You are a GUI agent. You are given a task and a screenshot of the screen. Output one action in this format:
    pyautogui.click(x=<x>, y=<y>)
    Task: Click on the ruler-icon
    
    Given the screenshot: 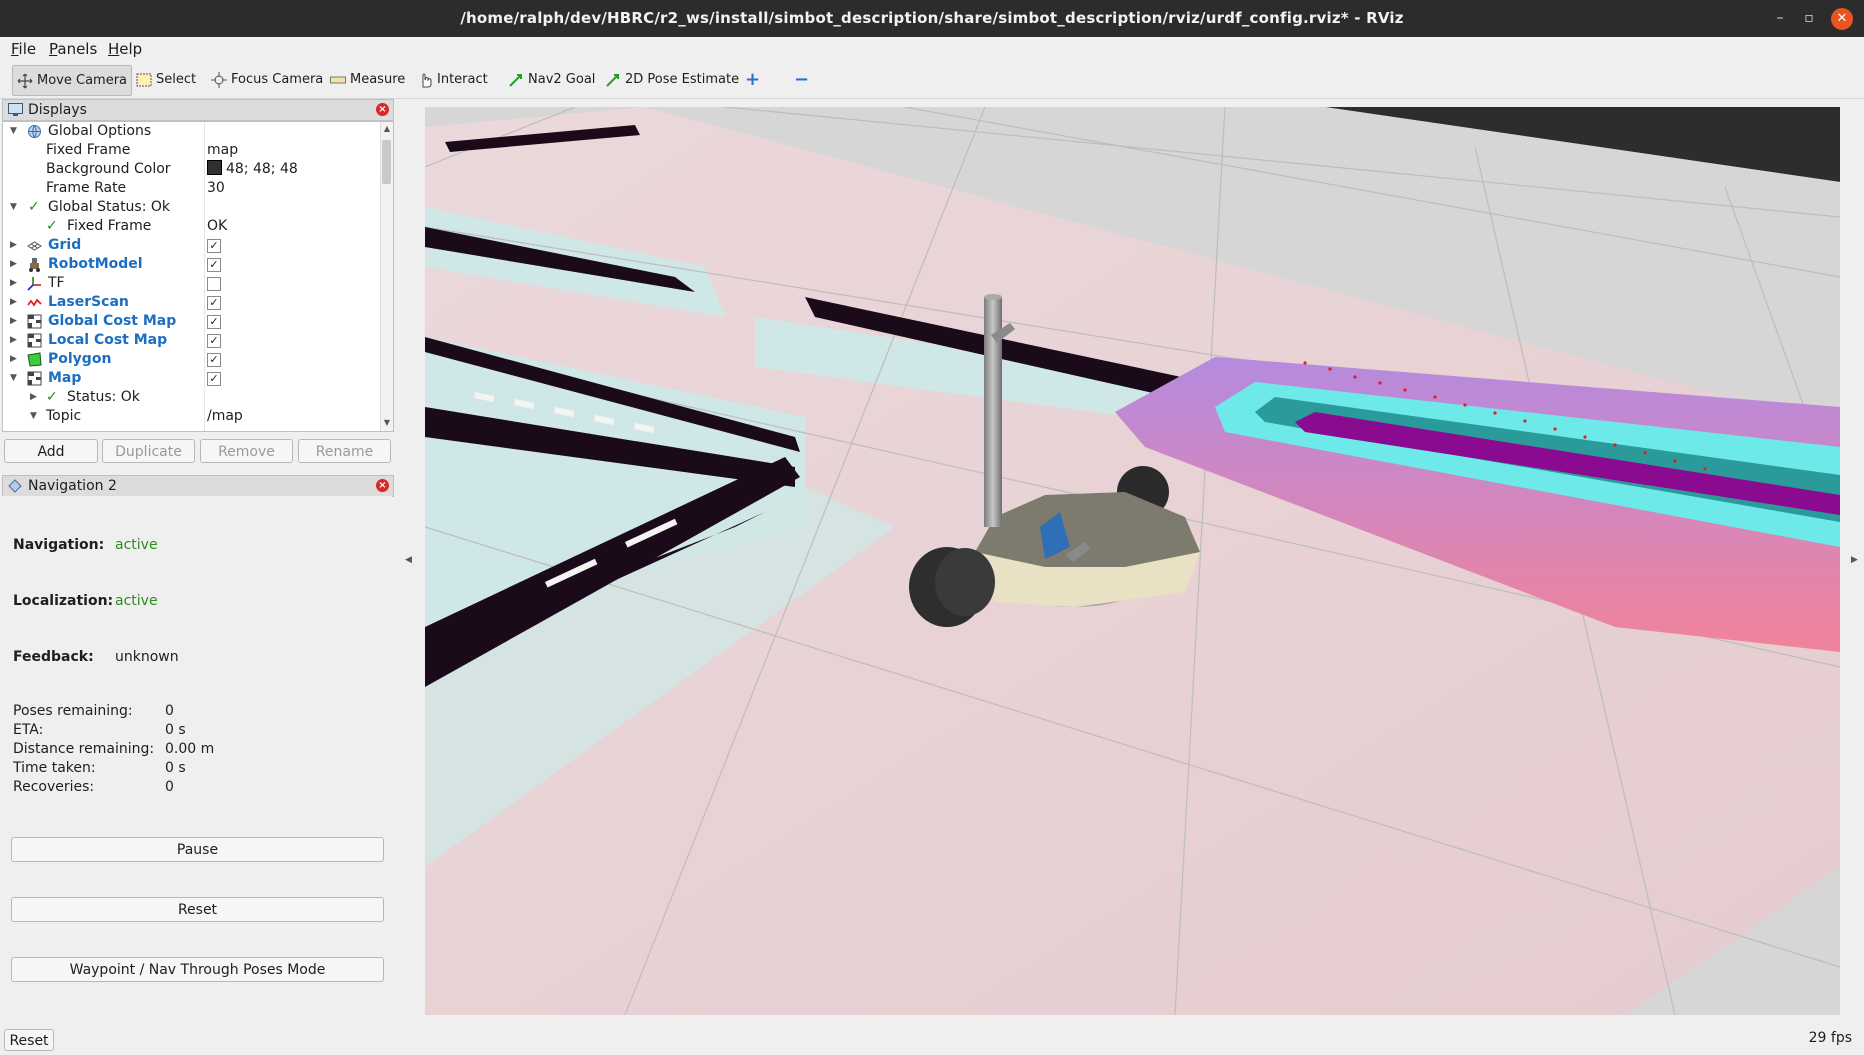 What is the action you would take?
    pyautogui.click(x=338, y=79)
    